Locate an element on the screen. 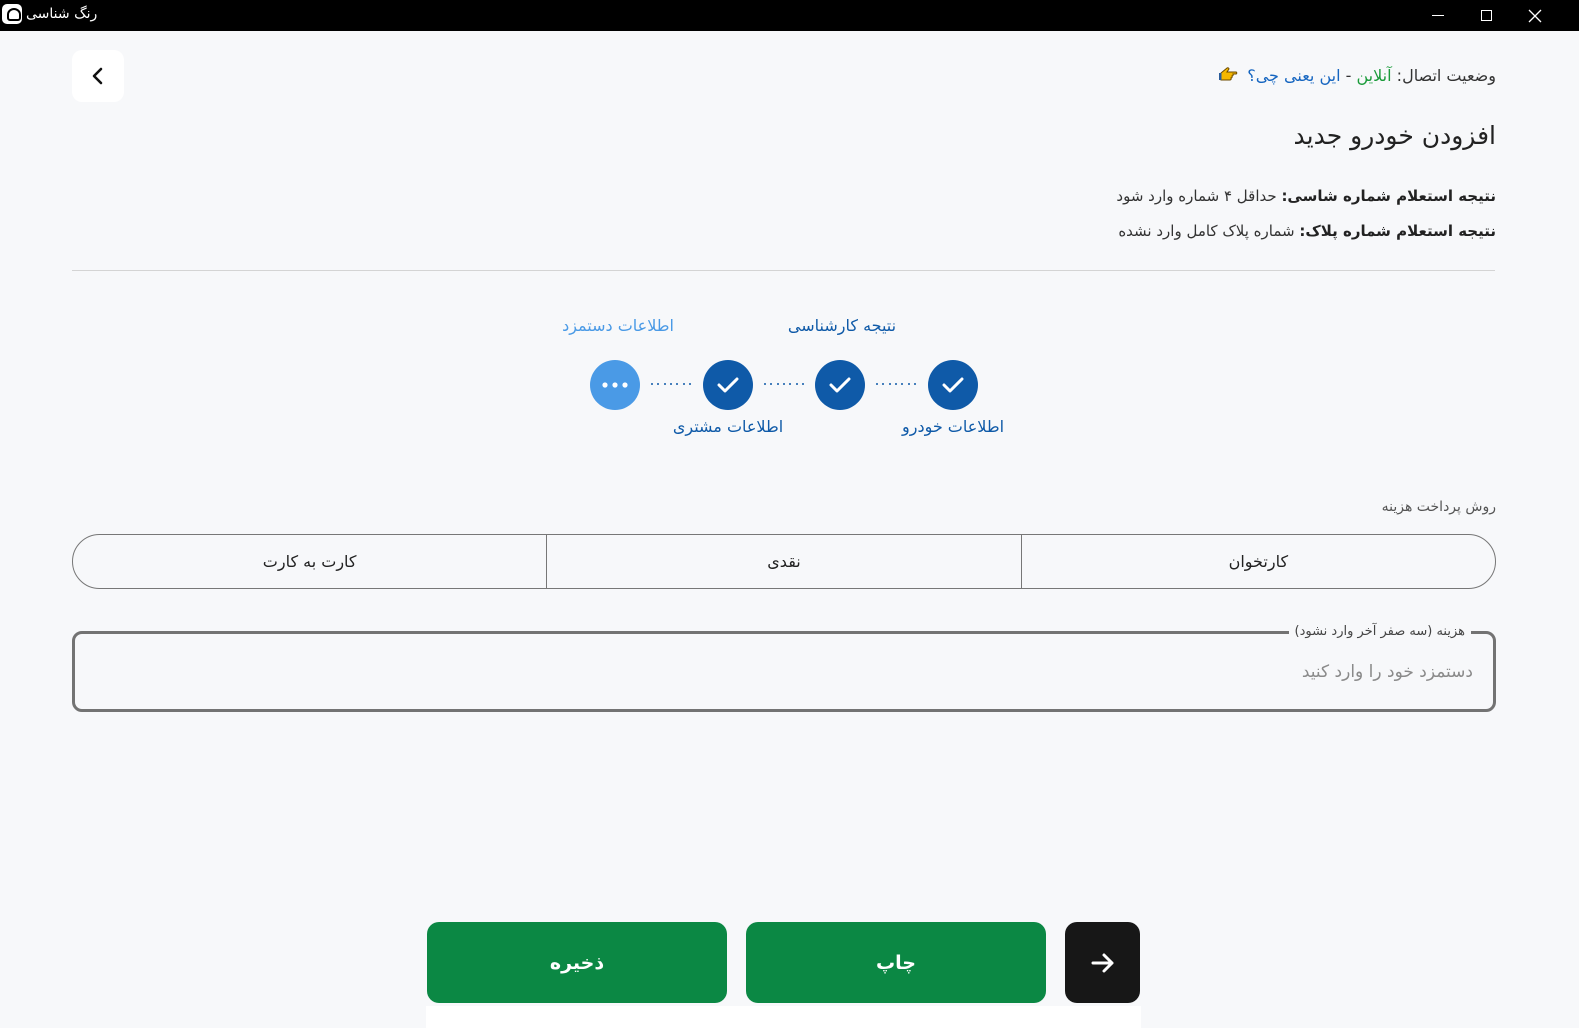 The width and height of the screenshot is (1579, 1028). step-vehicle-info-circle is located at coordinates (953, 385).